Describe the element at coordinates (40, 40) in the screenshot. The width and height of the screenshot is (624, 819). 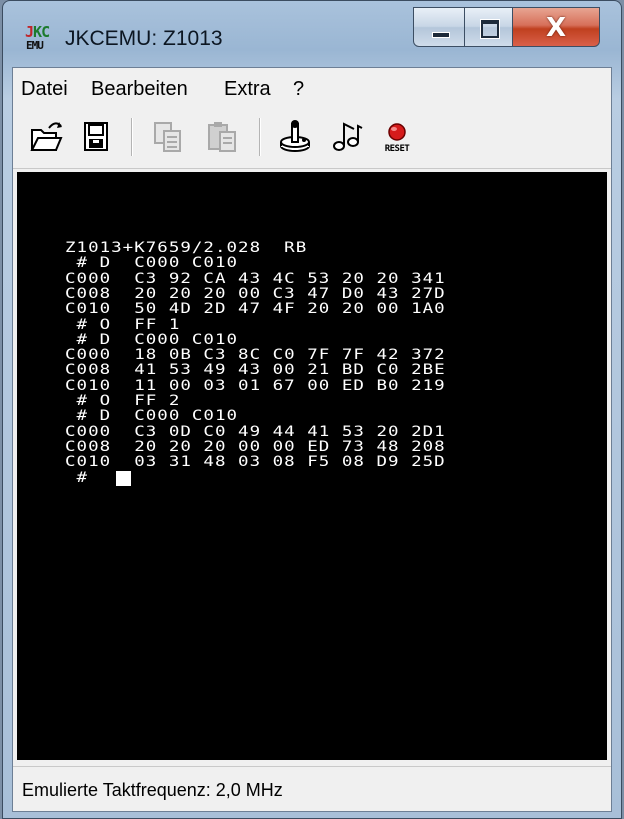
I see `jkcemu-logo-icon: JKC EMU` at that location.